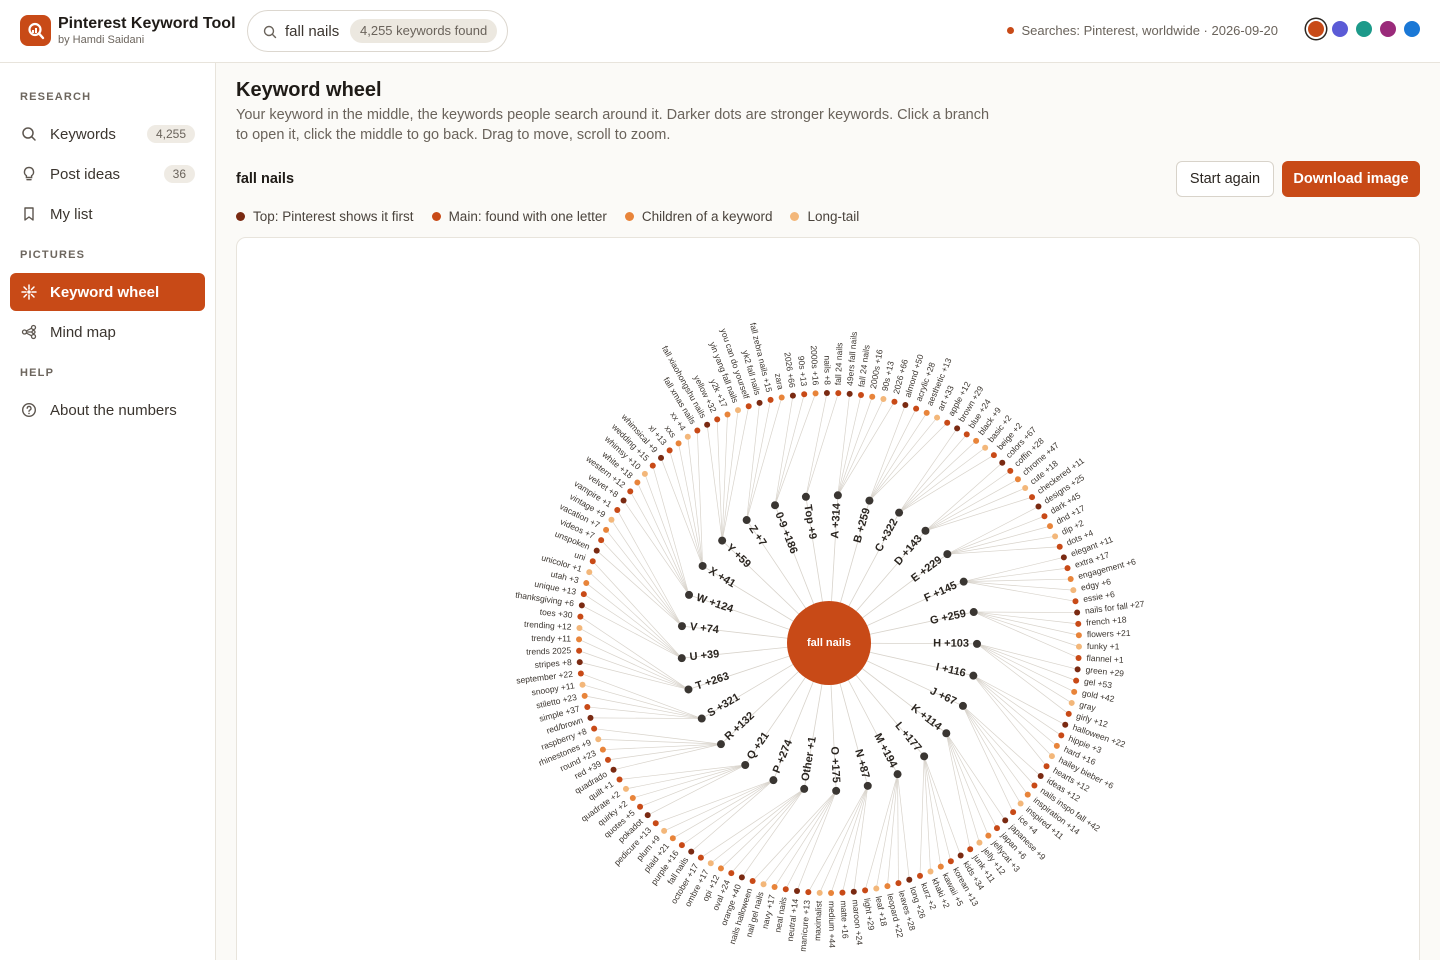  What do you see at coordinates (885, 750) in the screenshot?
I see `branch-label: M +194` at bounding box center [885, 750].